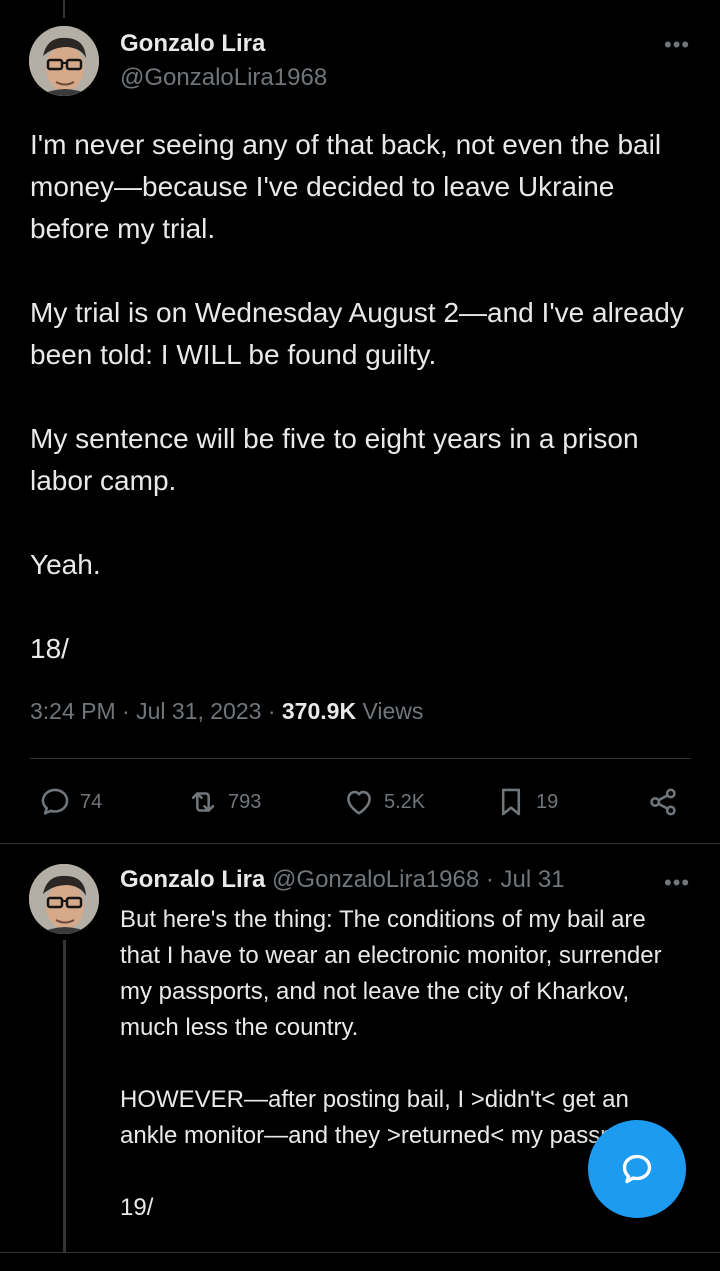 The height and width of the screenshot is (1271, 720). What do you see at coordinates (677, 883) in the screenshot?
I see `reply-more-options-icon: •••` at bounding box center [677, 883].